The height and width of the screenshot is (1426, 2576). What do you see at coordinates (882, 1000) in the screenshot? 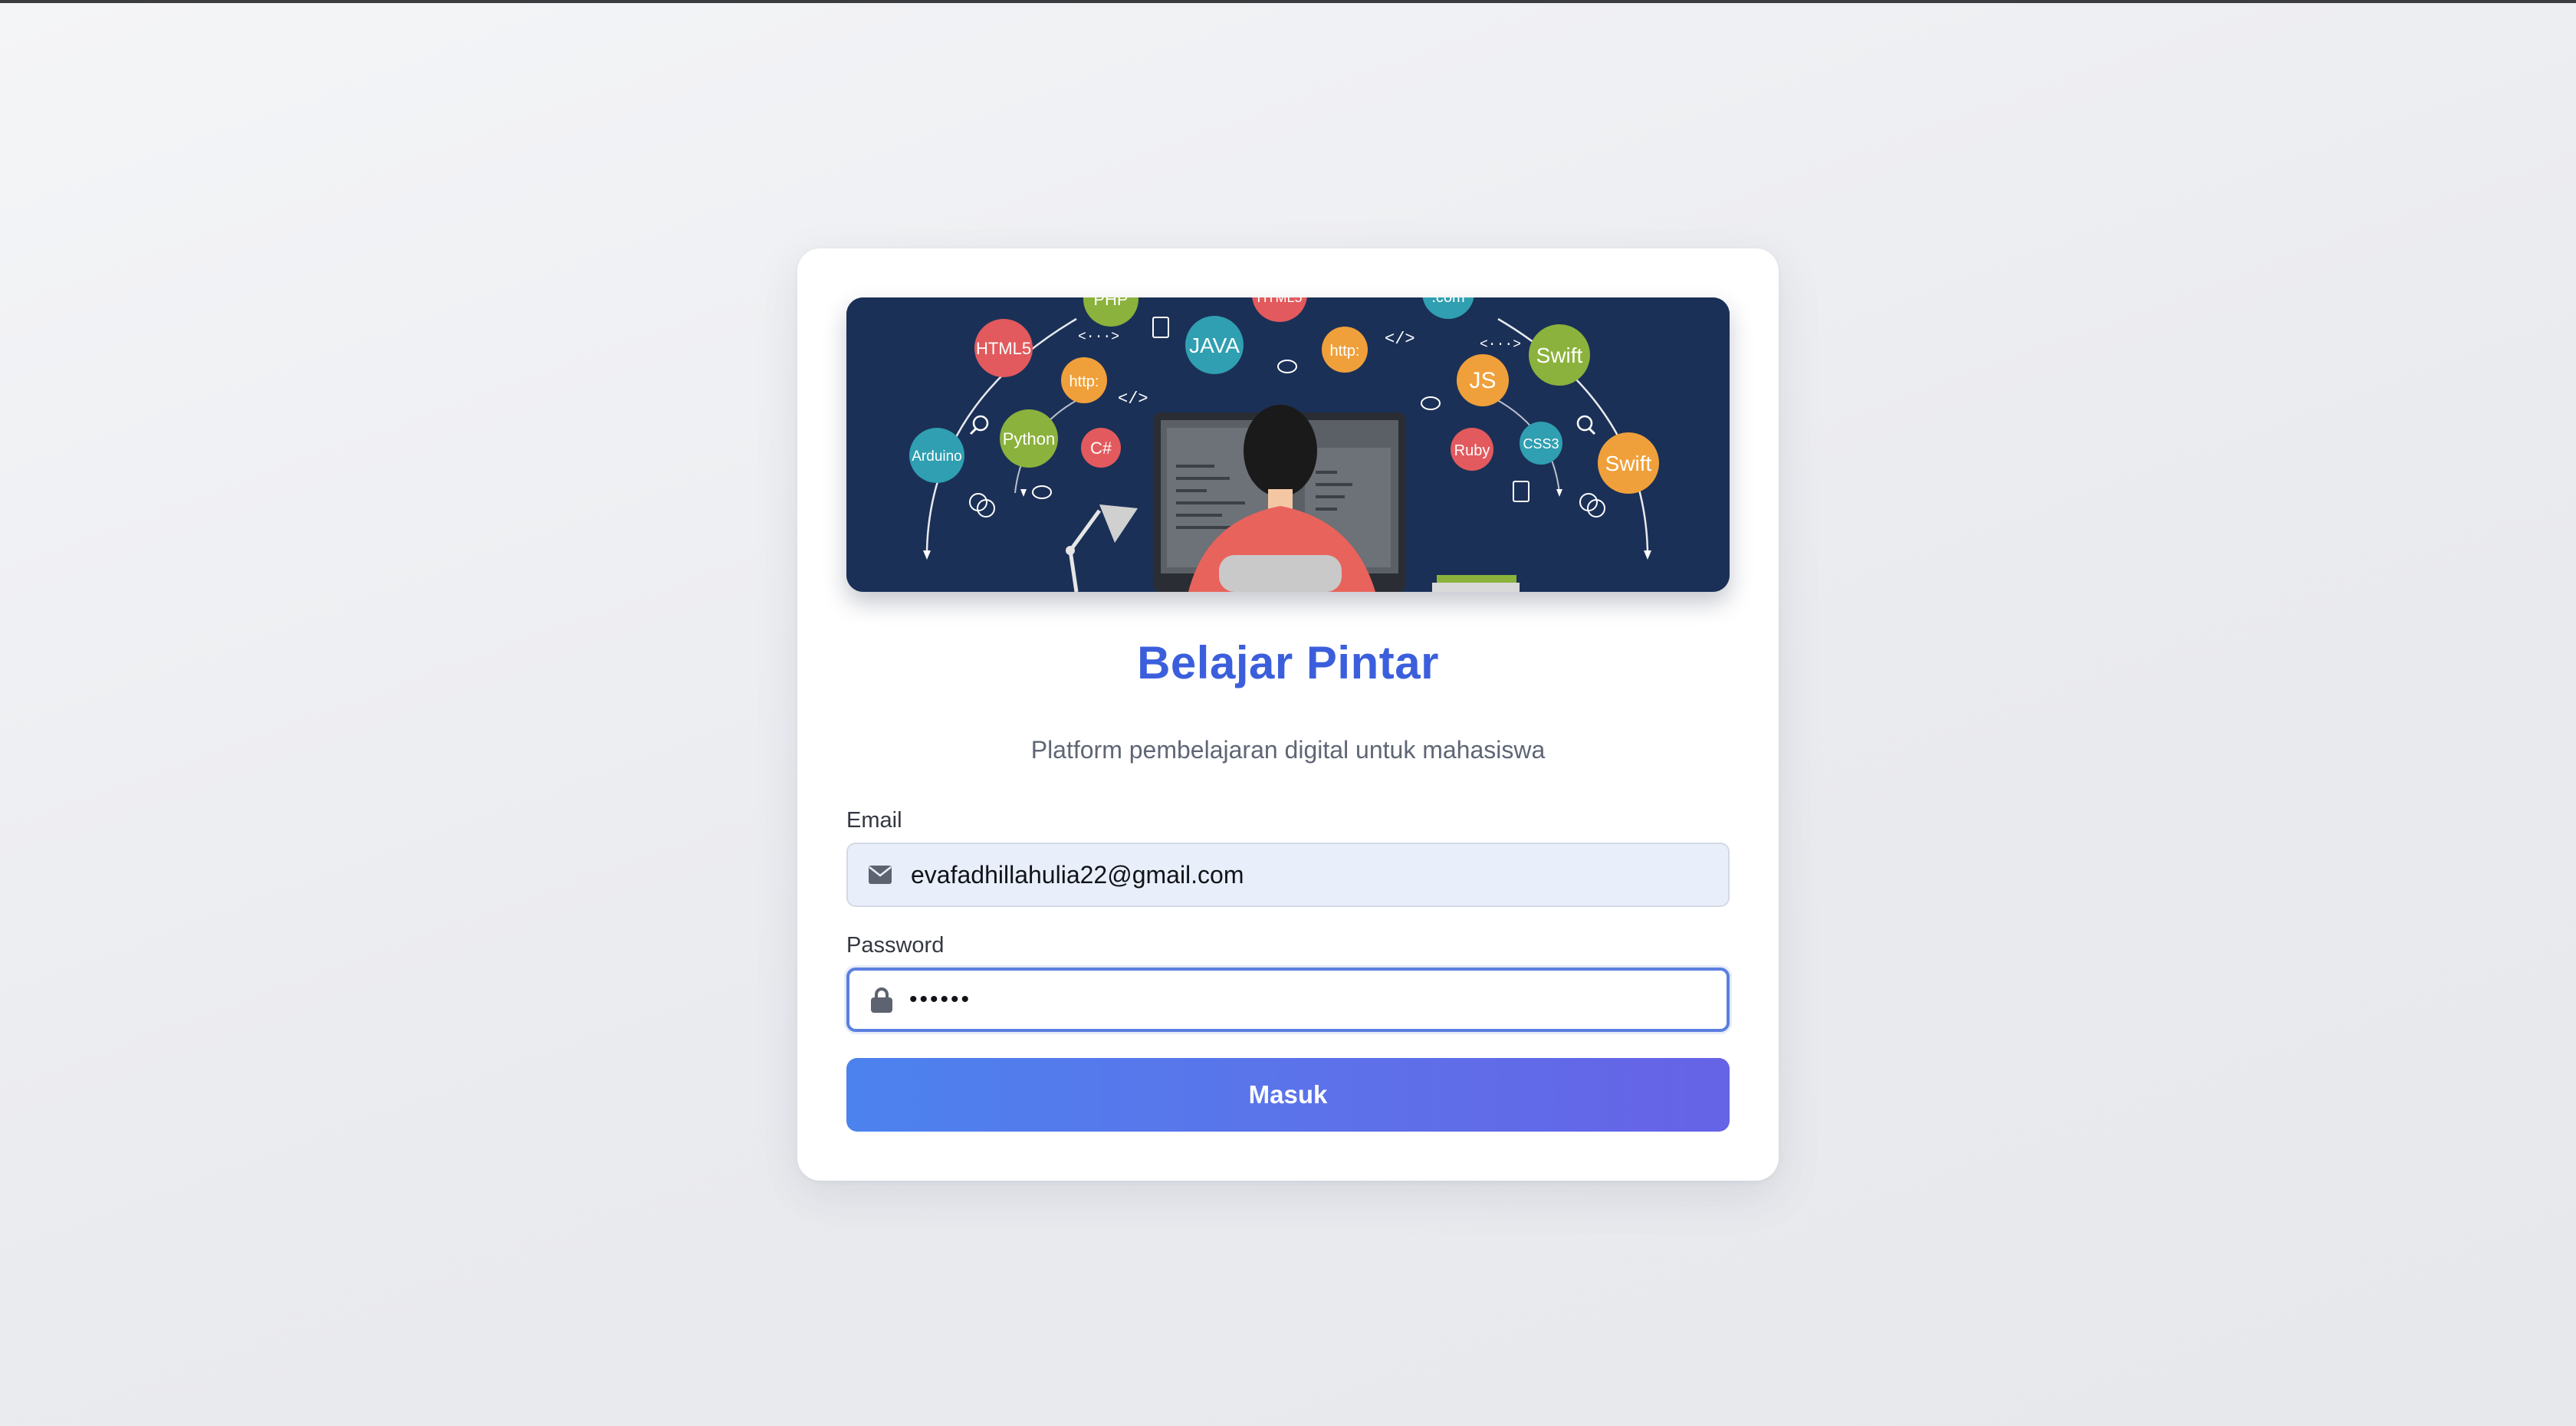
I see `lock-icon` at bounding box center [882, 1000].